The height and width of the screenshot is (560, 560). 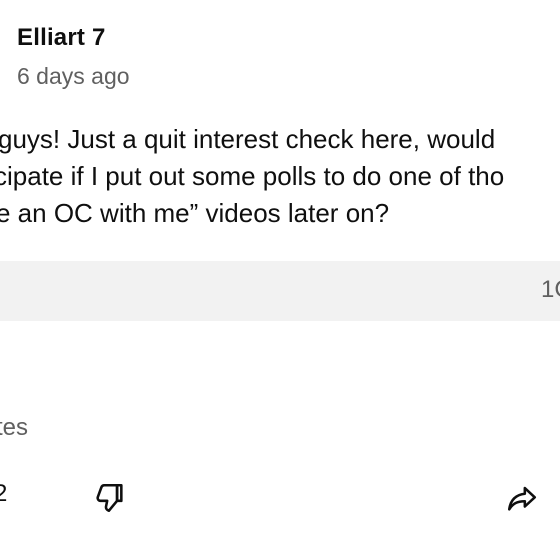 What do you see at coordinates (73, 76) in the screenshot?
I see `post-timestamp: 6 days ago` at bounding box center [73, 76].